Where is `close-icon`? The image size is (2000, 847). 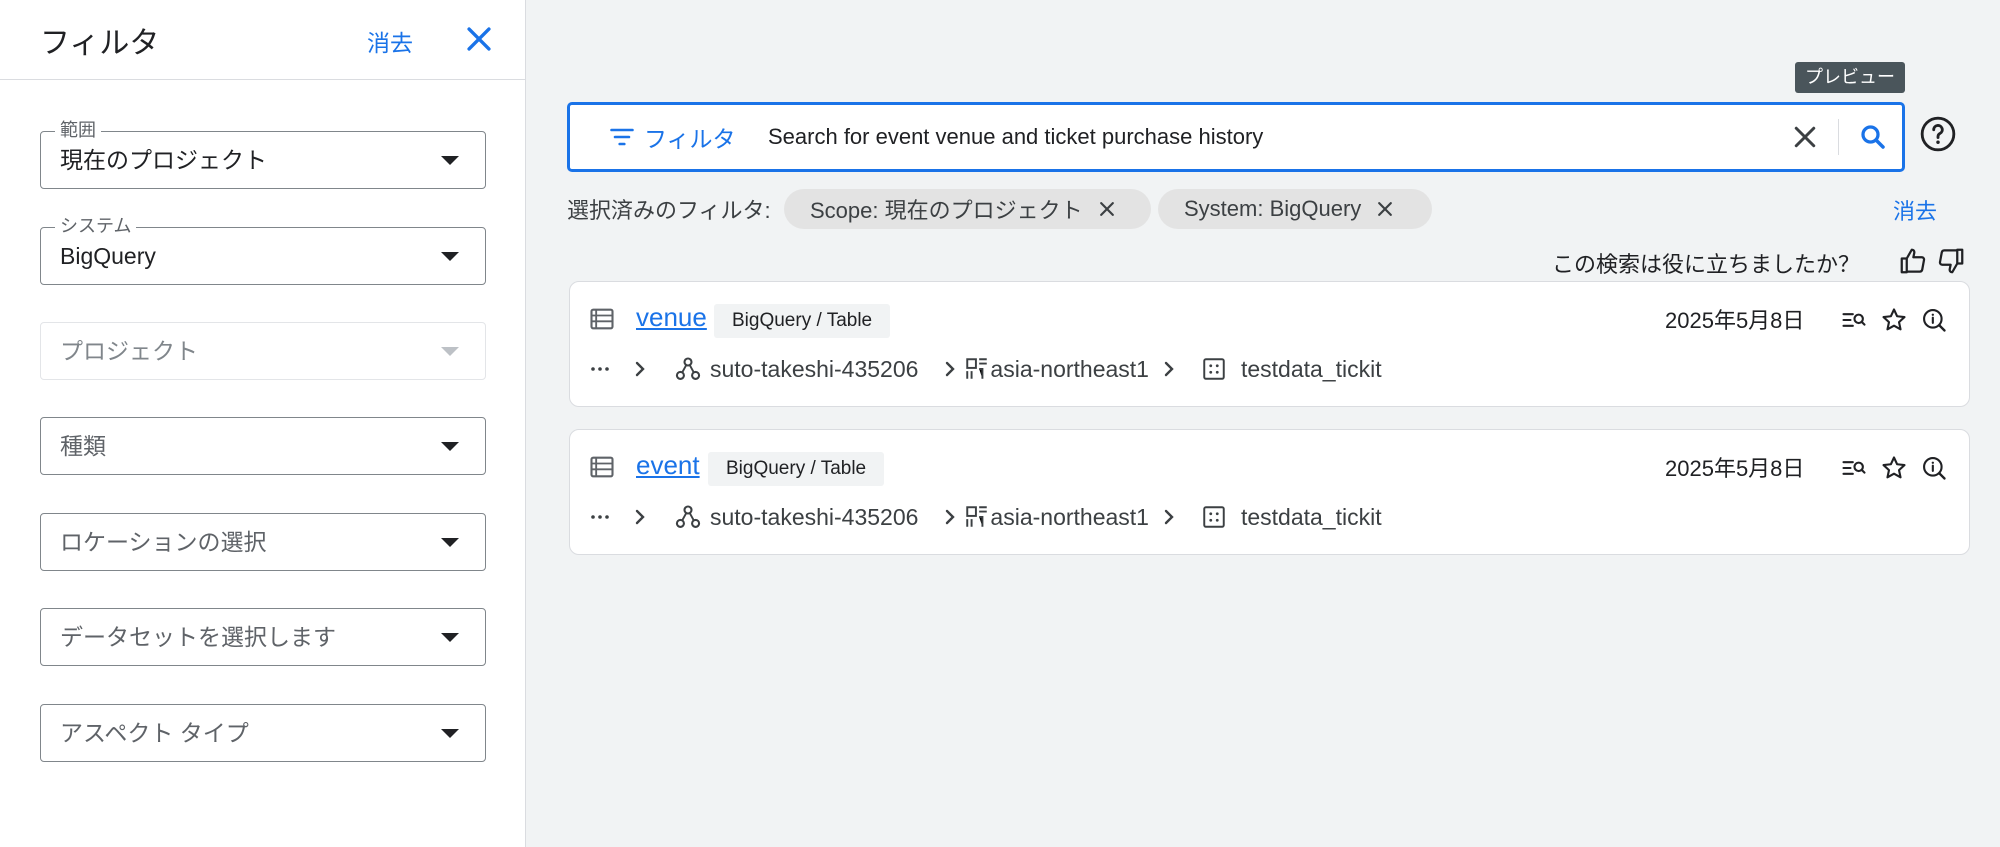 close-icon is located at coordinates (479, 39).